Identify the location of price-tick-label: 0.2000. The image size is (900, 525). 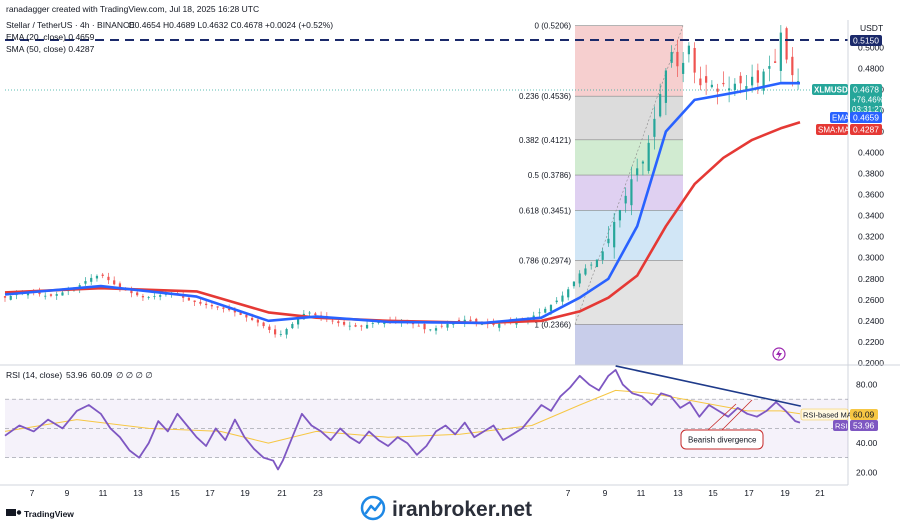
(871, 363).